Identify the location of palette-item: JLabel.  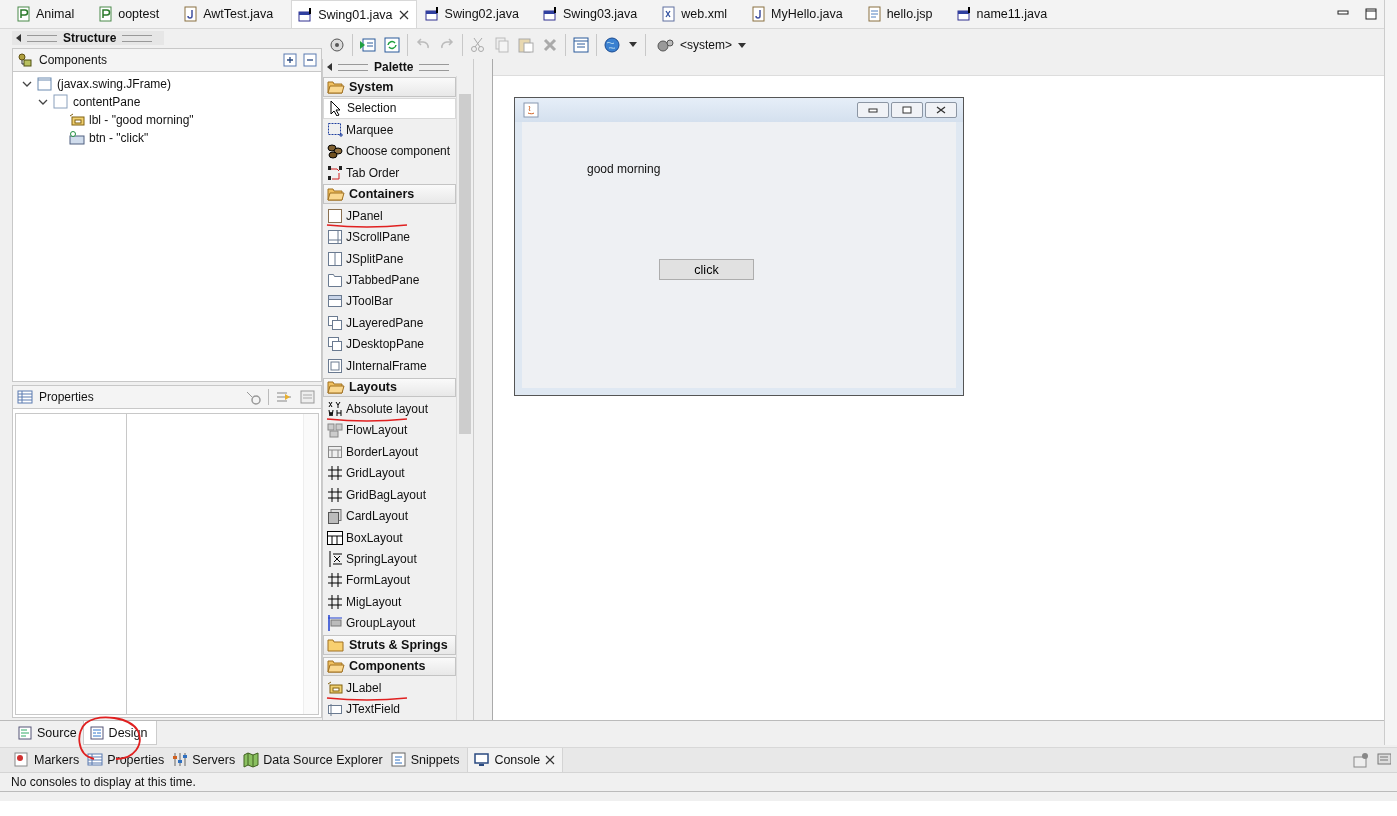
(389, 688).